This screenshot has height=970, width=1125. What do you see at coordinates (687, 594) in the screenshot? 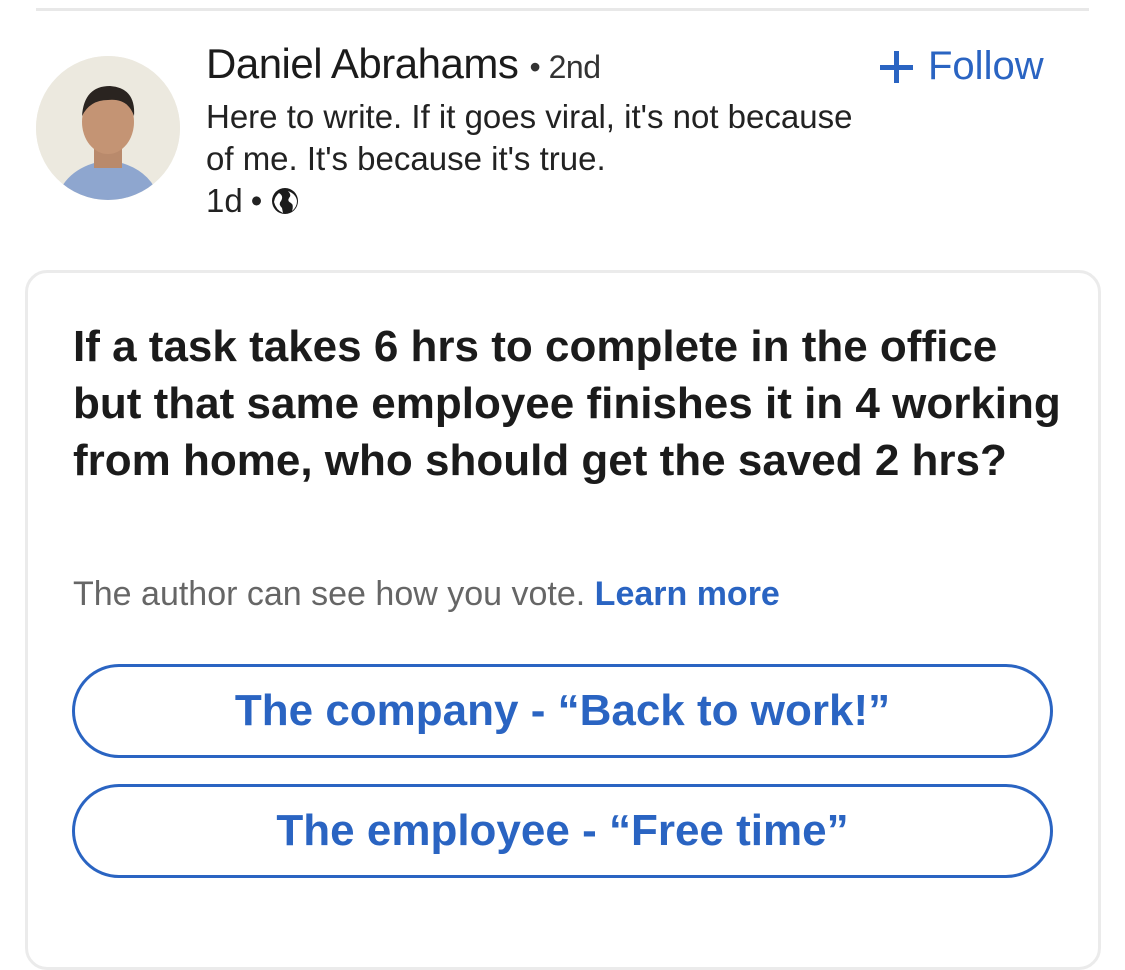
I see `learn-more-link: Learn more` at bounding box center [687, 594].